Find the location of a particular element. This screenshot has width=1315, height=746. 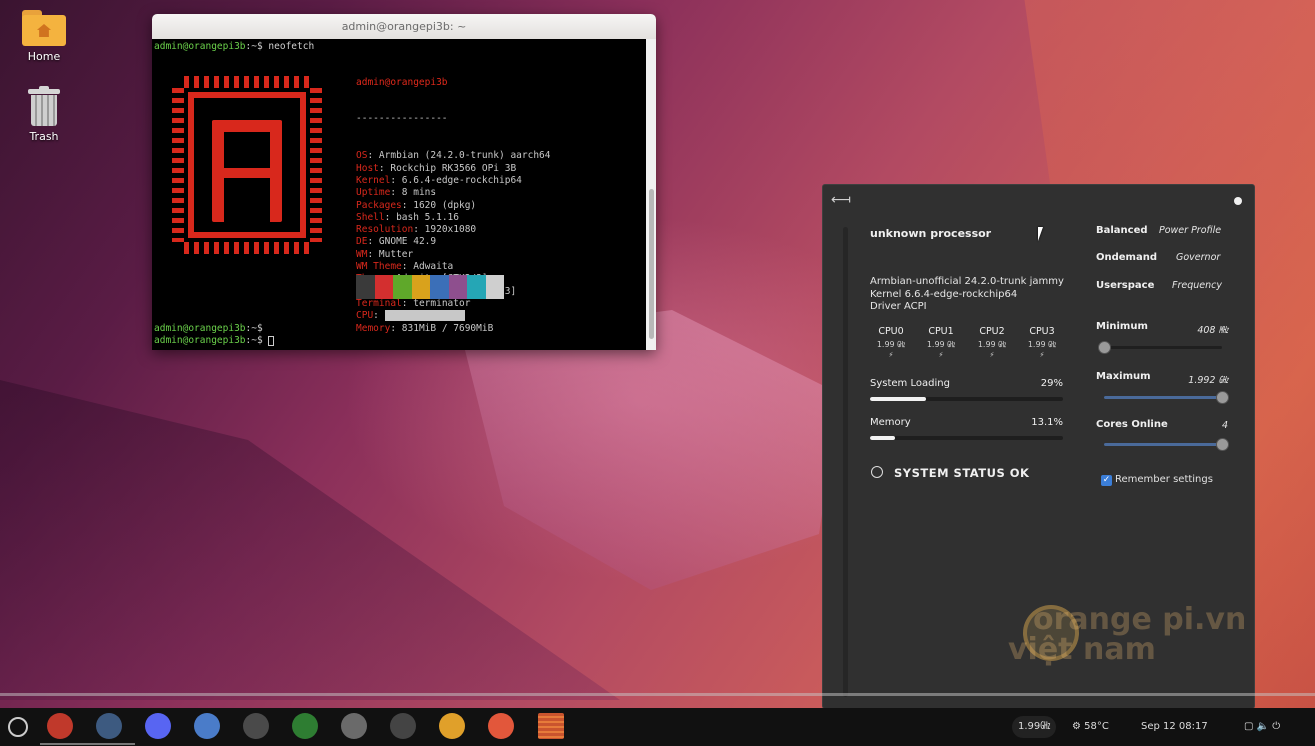

neofetch-line: WM: Mutter is located at coordinates (385, 254).